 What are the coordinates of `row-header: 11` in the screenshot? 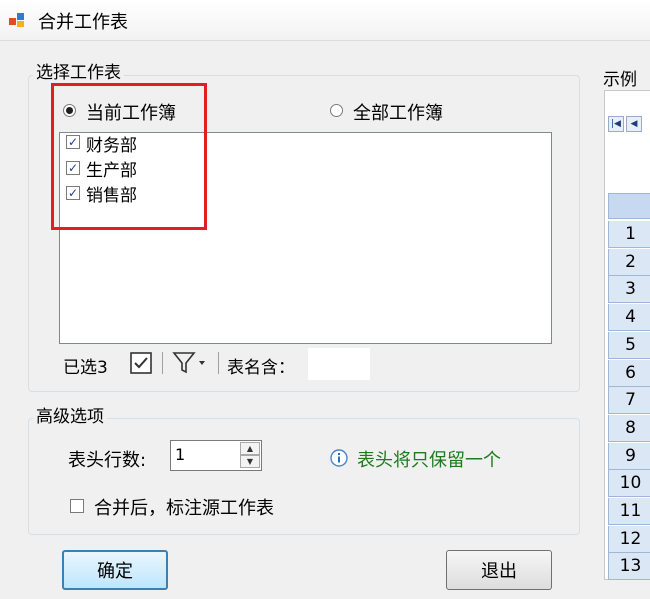 It's located at (629, 511).